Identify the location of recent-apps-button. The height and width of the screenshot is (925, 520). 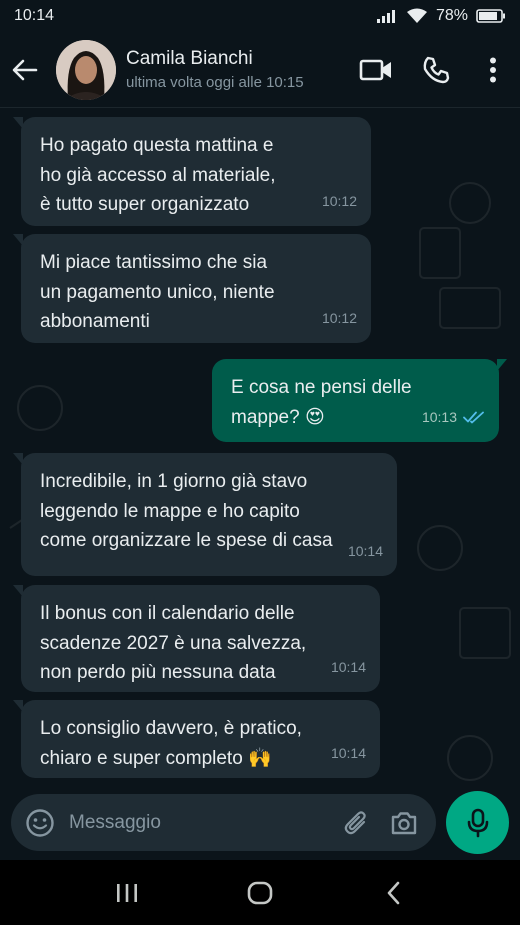
(127, 893).